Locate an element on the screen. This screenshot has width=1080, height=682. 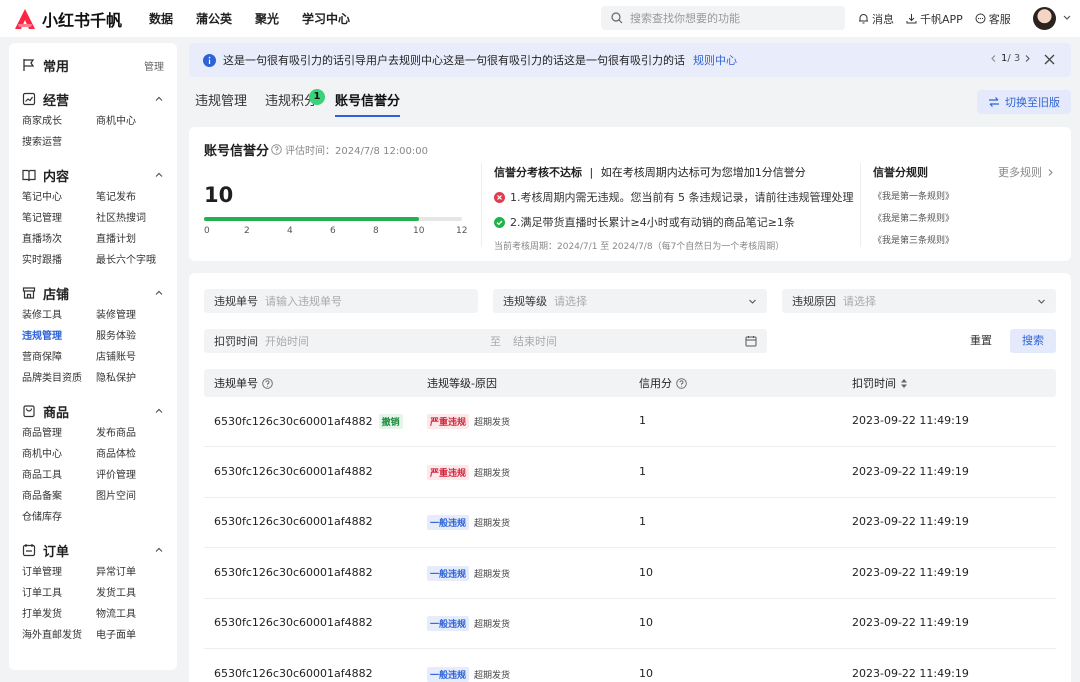
rules-center-link: 规则中心 is located at coordinates (715, 60).